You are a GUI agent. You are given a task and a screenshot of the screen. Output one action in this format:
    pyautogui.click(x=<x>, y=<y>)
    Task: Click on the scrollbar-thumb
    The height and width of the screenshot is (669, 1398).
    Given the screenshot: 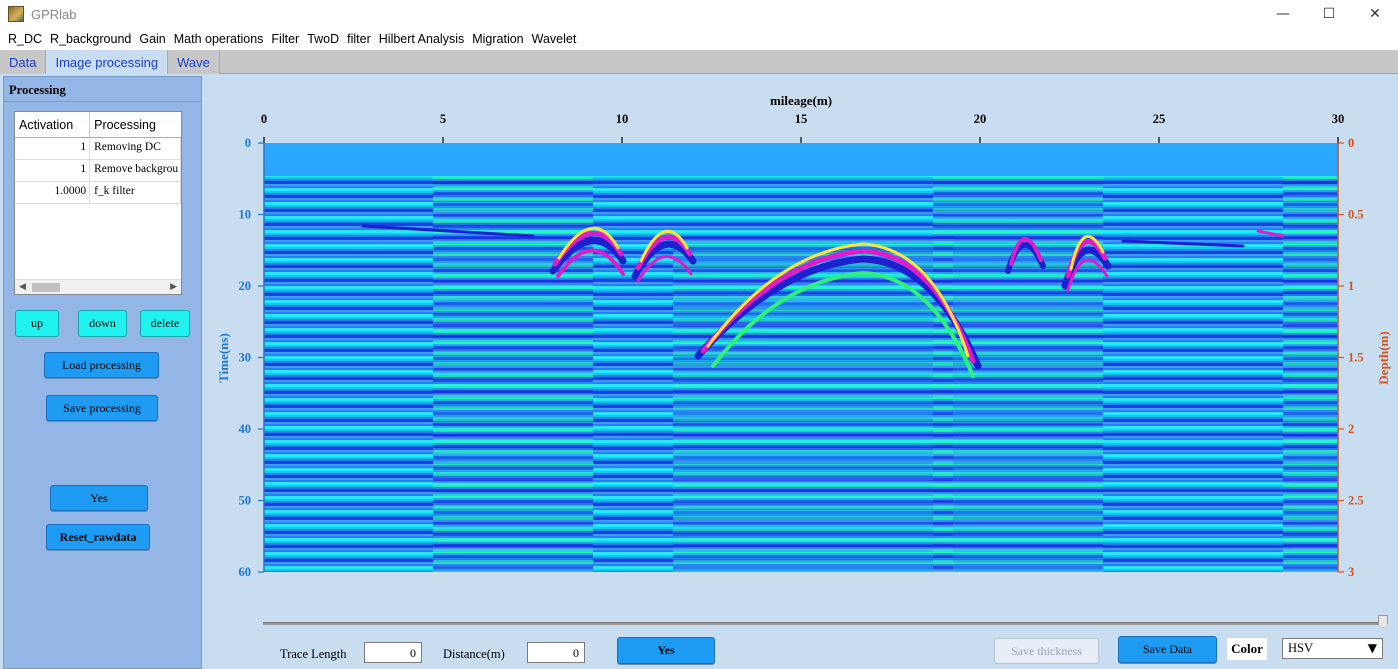 What is the action you would take?
    pyautogui.click(x=46, y=287)
    